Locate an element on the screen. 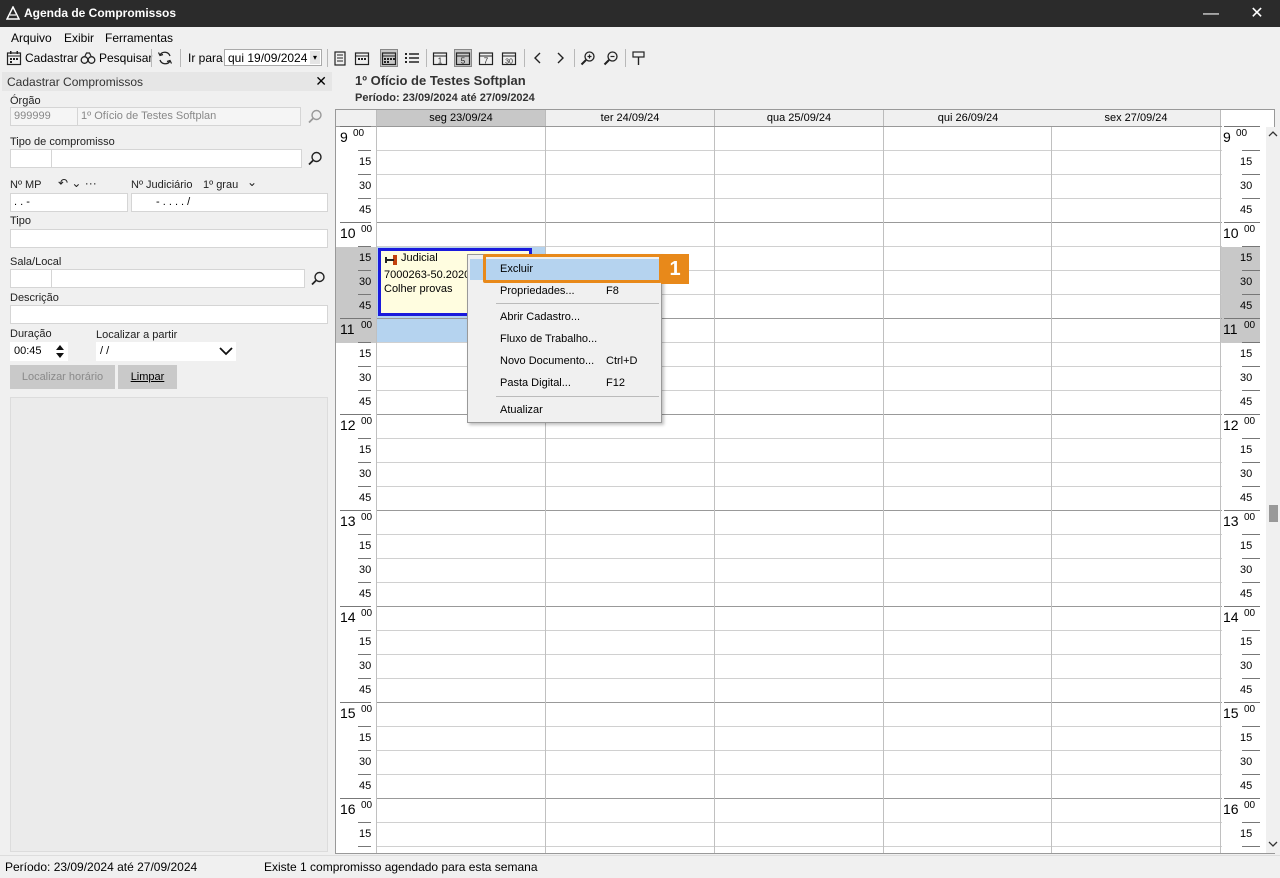 Image resolution: width=1280 pixels, height=878 pixels. orgao-search-icon is located at coordinates (315, 117).